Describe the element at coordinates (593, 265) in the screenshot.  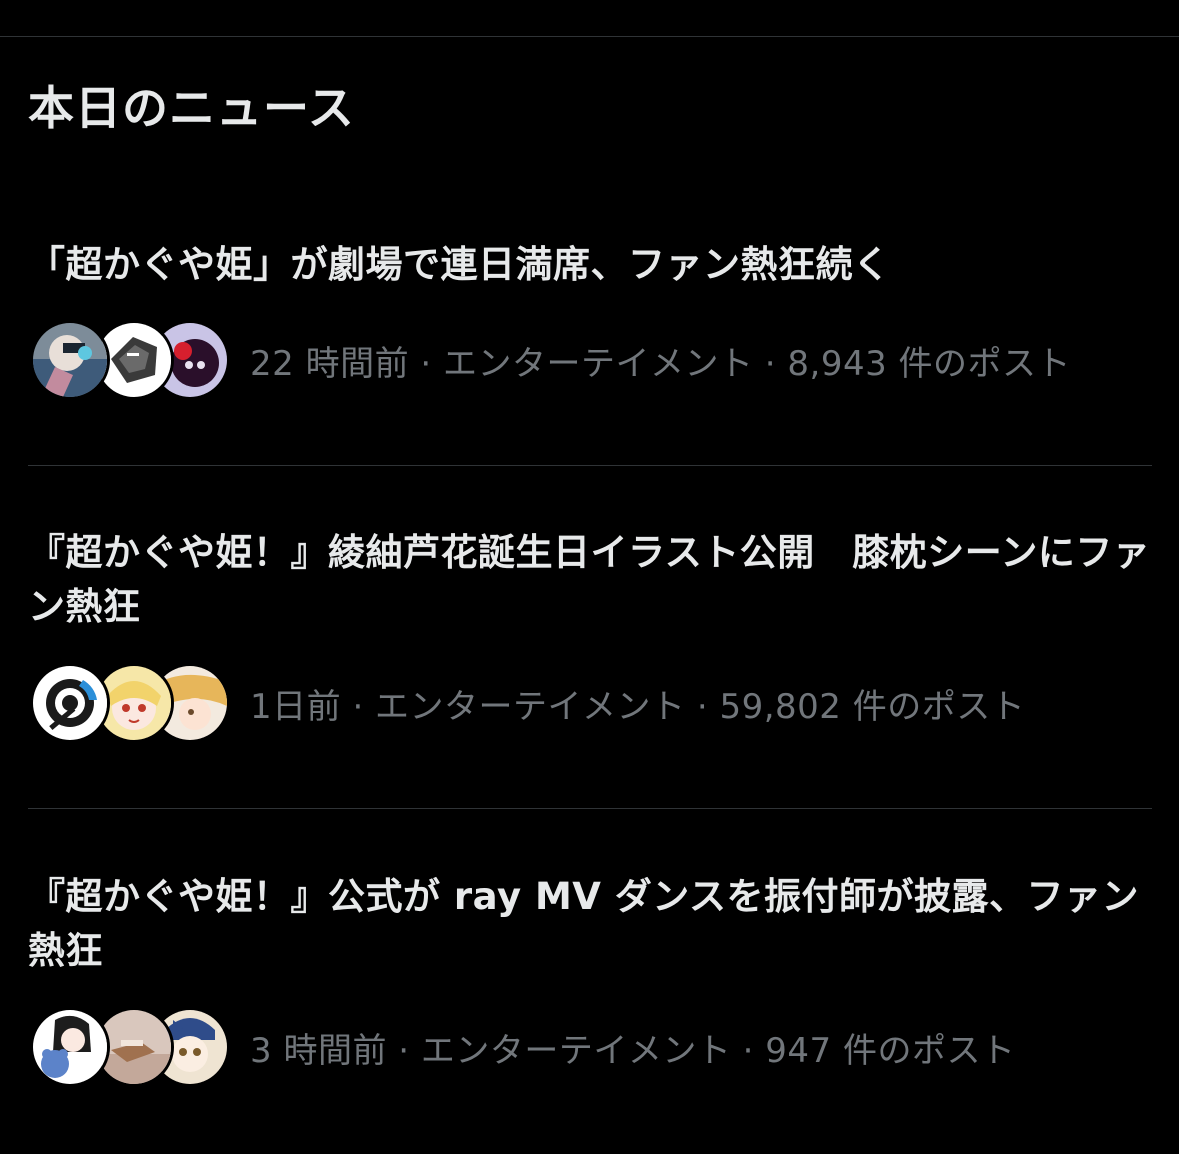
I see `news-headline: 「超かぐや姫」が劇場で連日満席、ファン熱狂続く` at that location.